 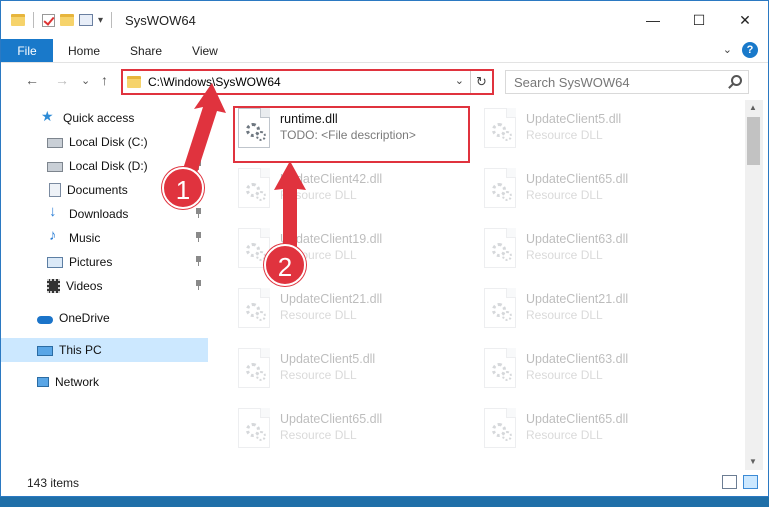 What do you see at coordinates (108, 166) in the screenshot?
I see `sidebar-item-label: Local Disk (D:)` at bounding box center [108, 166].